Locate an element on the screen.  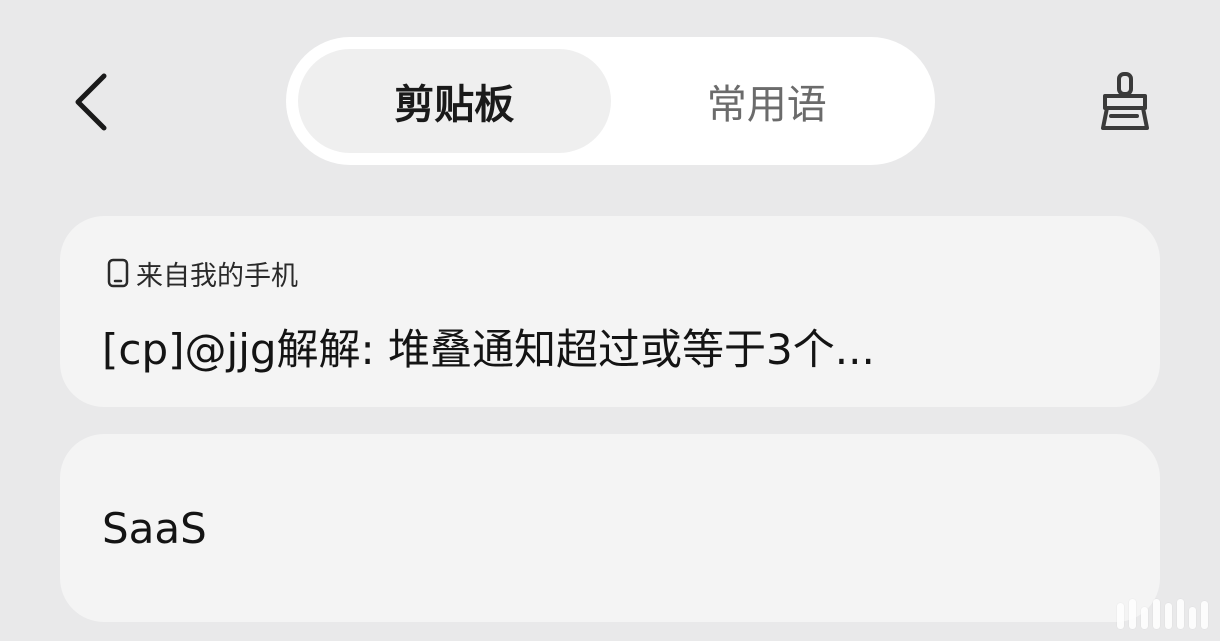
clip-source: 来自我的手机 is located at coordinates (202, 274).